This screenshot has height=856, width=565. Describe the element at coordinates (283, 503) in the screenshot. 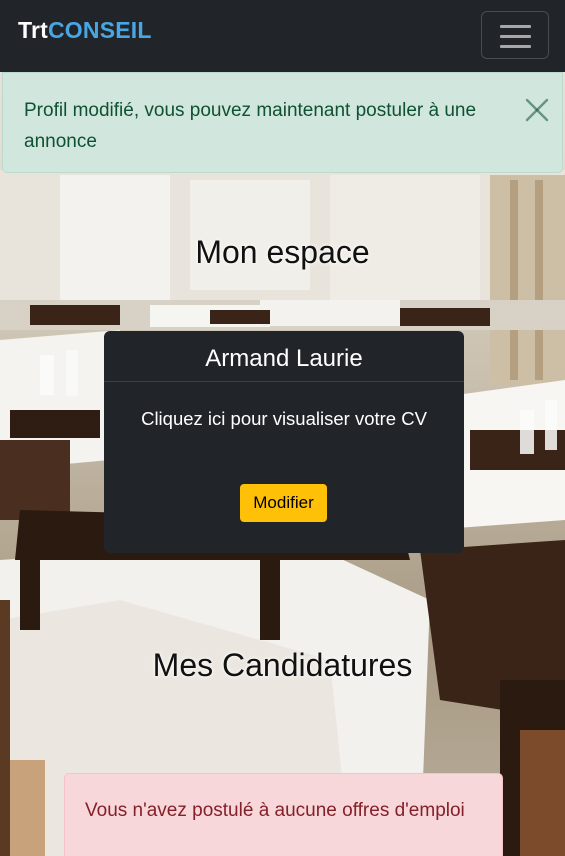

I see `modifier-button: Modifier` at that location.